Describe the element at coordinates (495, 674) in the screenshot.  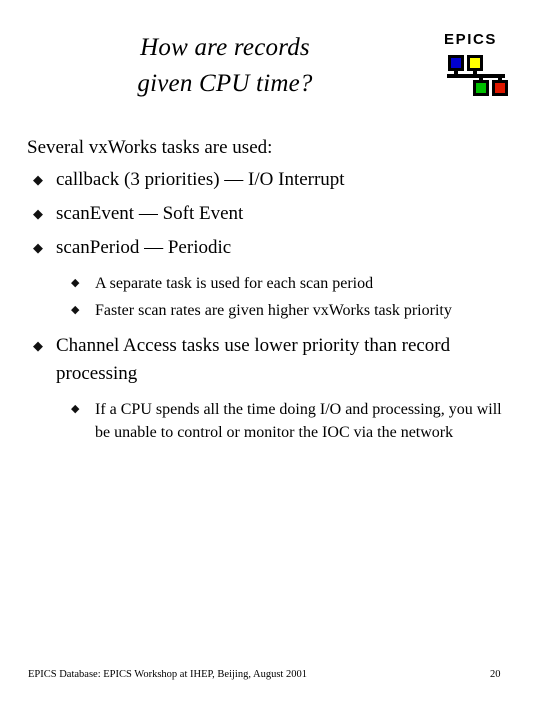
I see `page-number: 20` at that location.